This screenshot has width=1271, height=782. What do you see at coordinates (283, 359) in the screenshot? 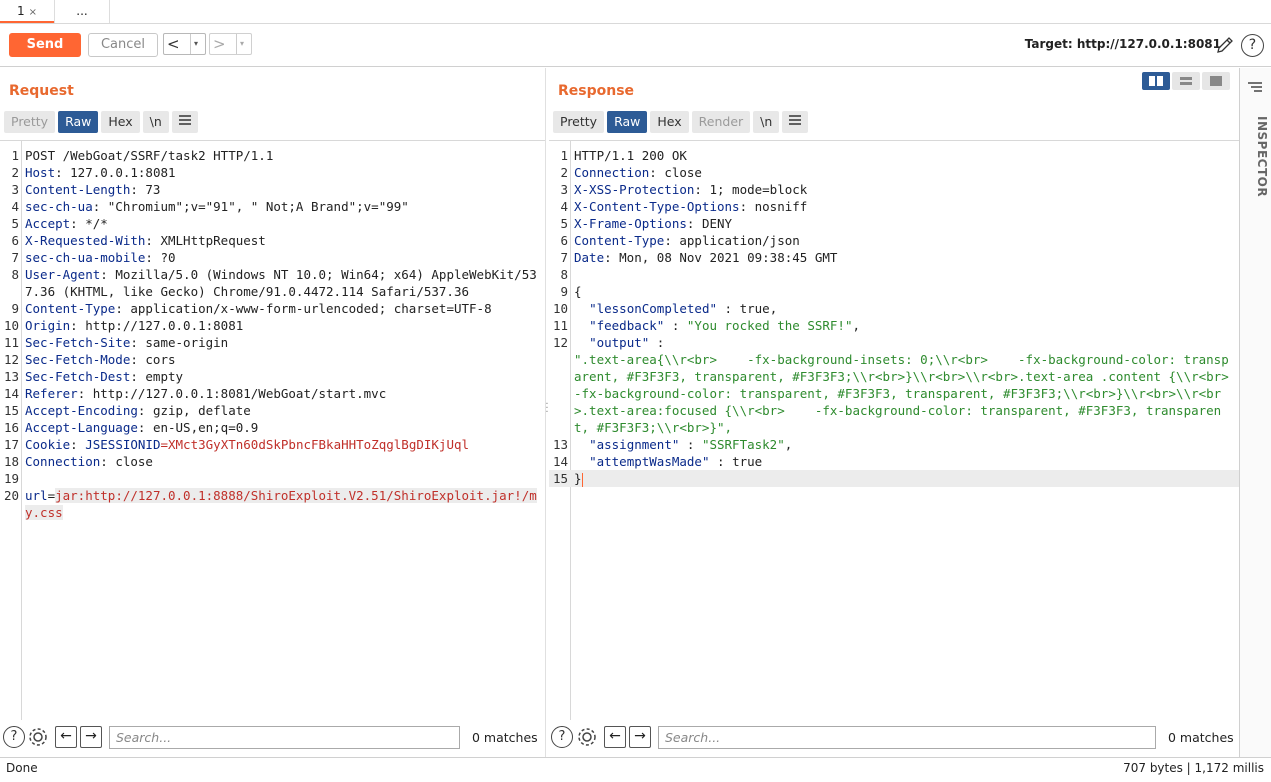
I see `line-content: Sec-Fetch-Mode: cors` at bounding box center [283, 359].